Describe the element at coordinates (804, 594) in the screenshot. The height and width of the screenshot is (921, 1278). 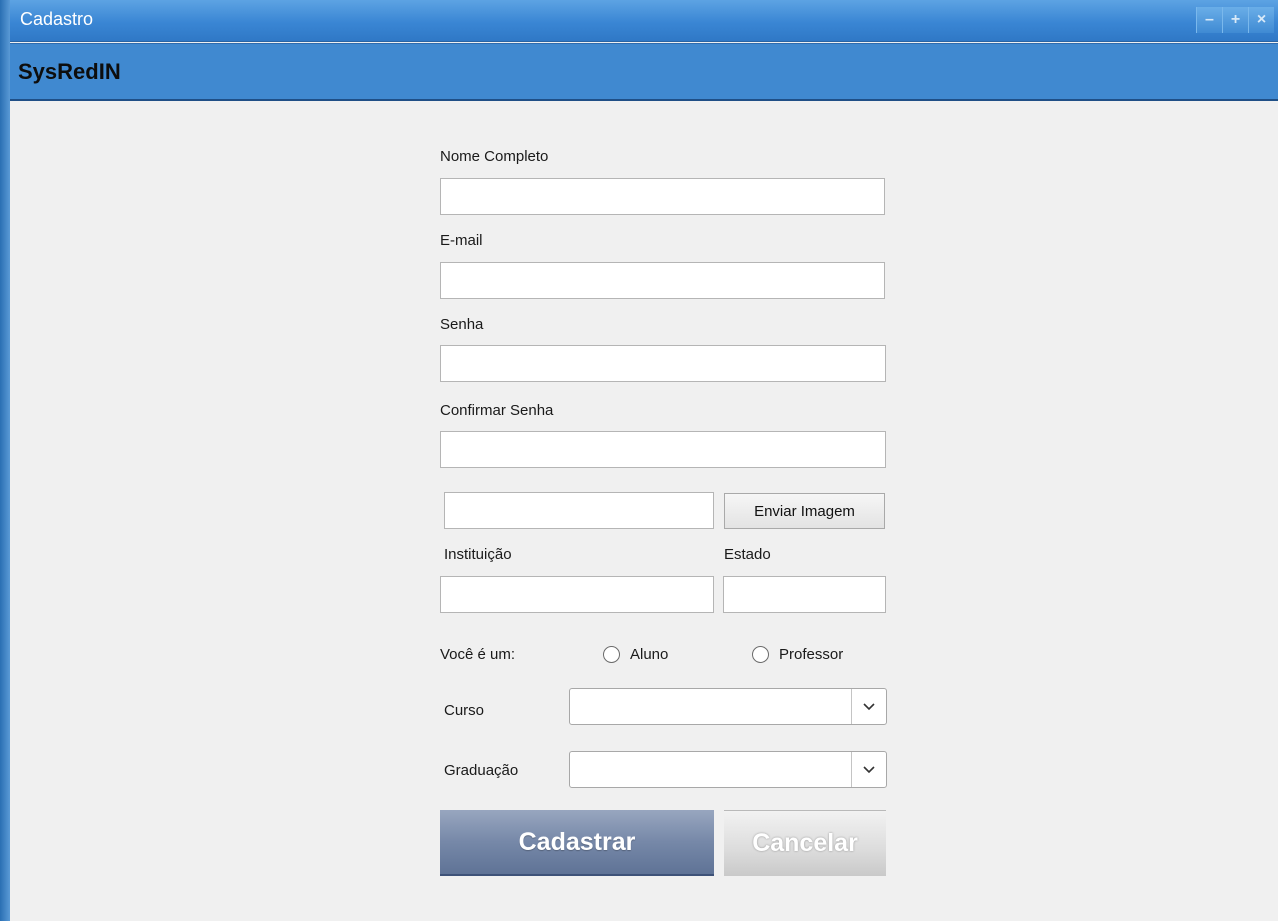
I see `estado-input` at that location.